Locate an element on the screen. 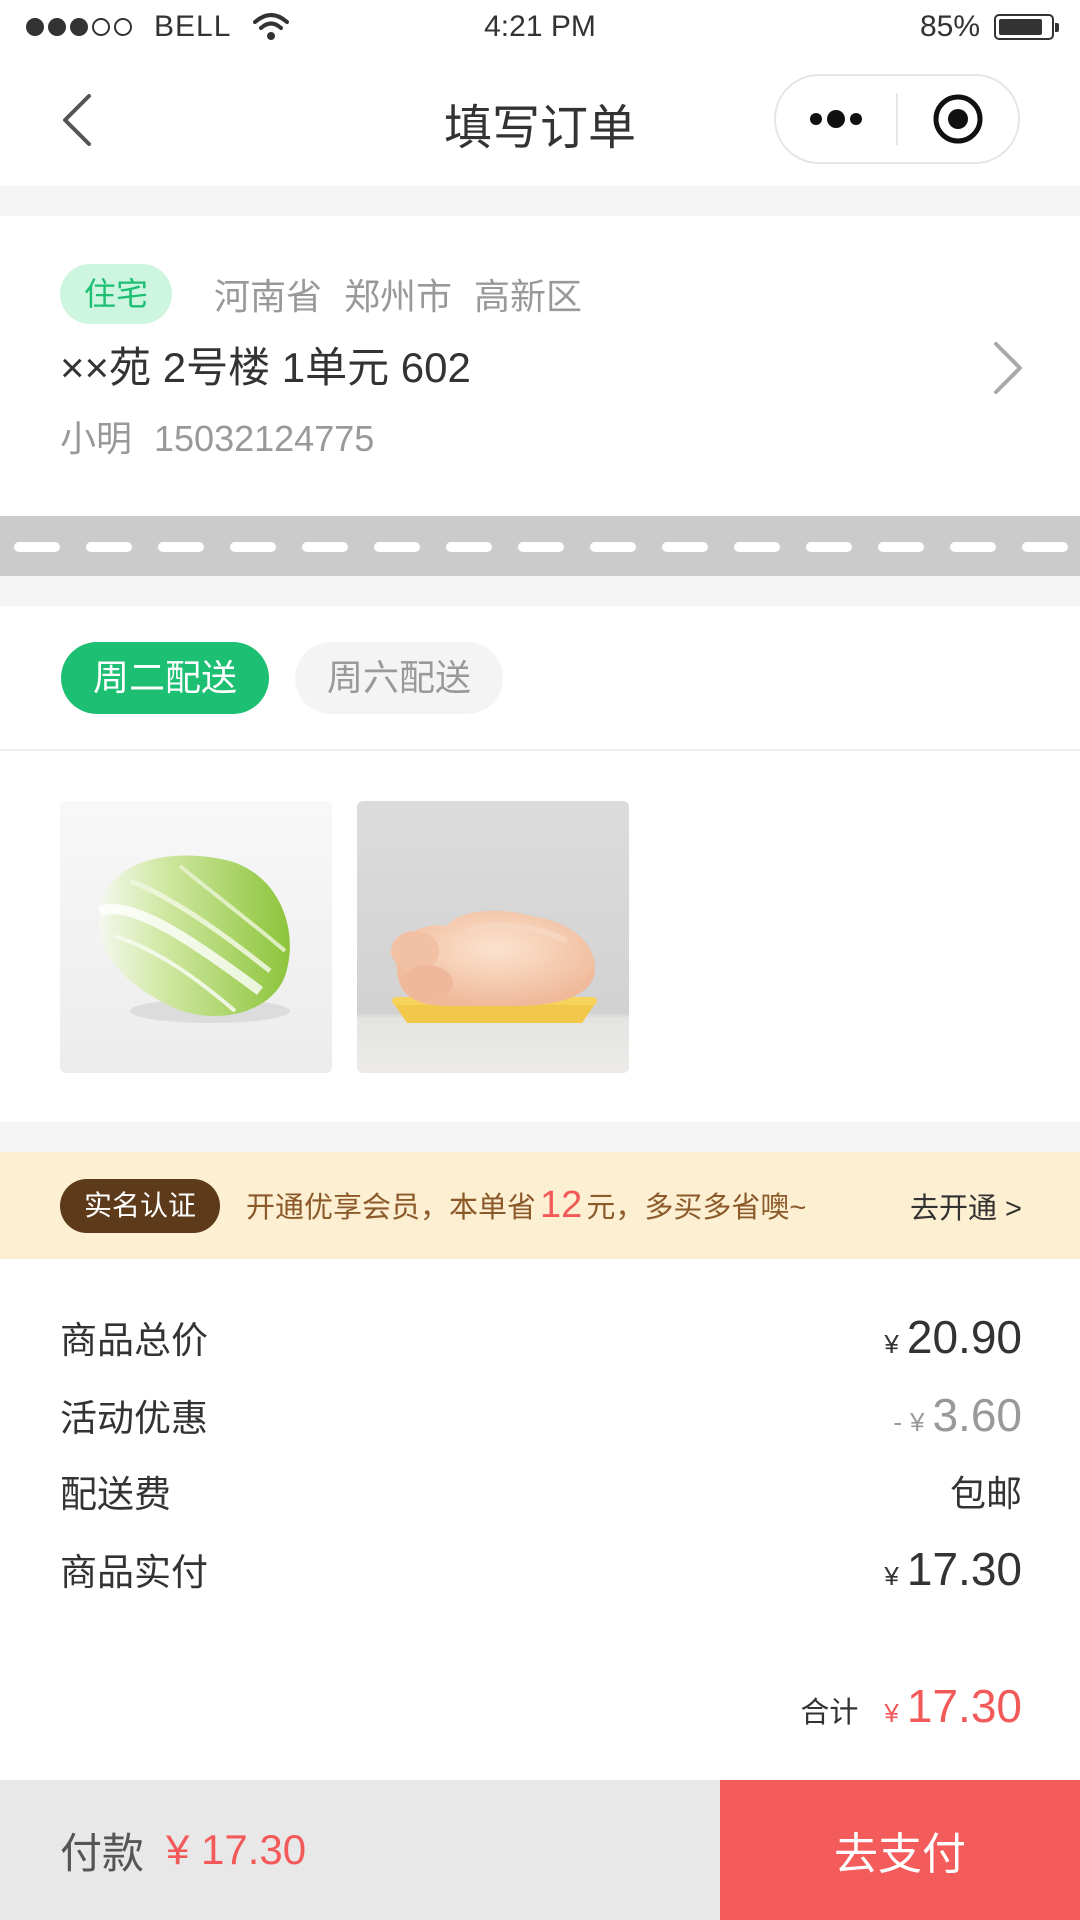 The image size is (1080, 1920). navigation-bar: 填写订单 is located at coordinates (540, 120).